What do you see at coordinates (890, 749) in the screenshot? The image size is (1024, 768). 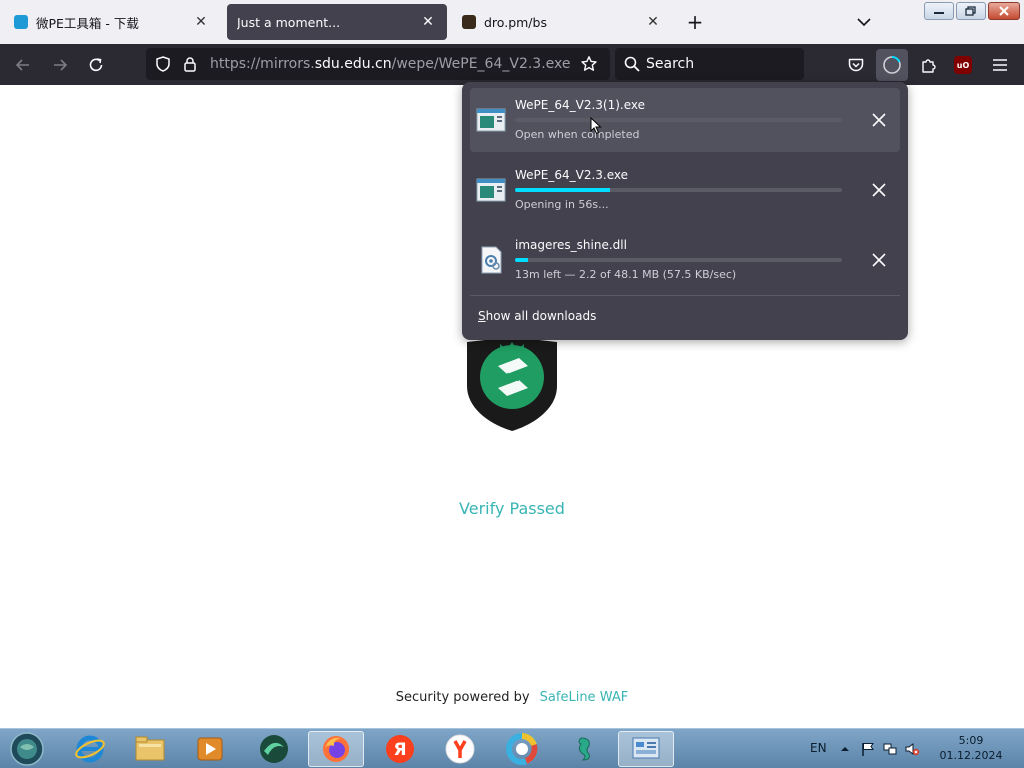 I see `network-icon` at bounding box center [890, 749].